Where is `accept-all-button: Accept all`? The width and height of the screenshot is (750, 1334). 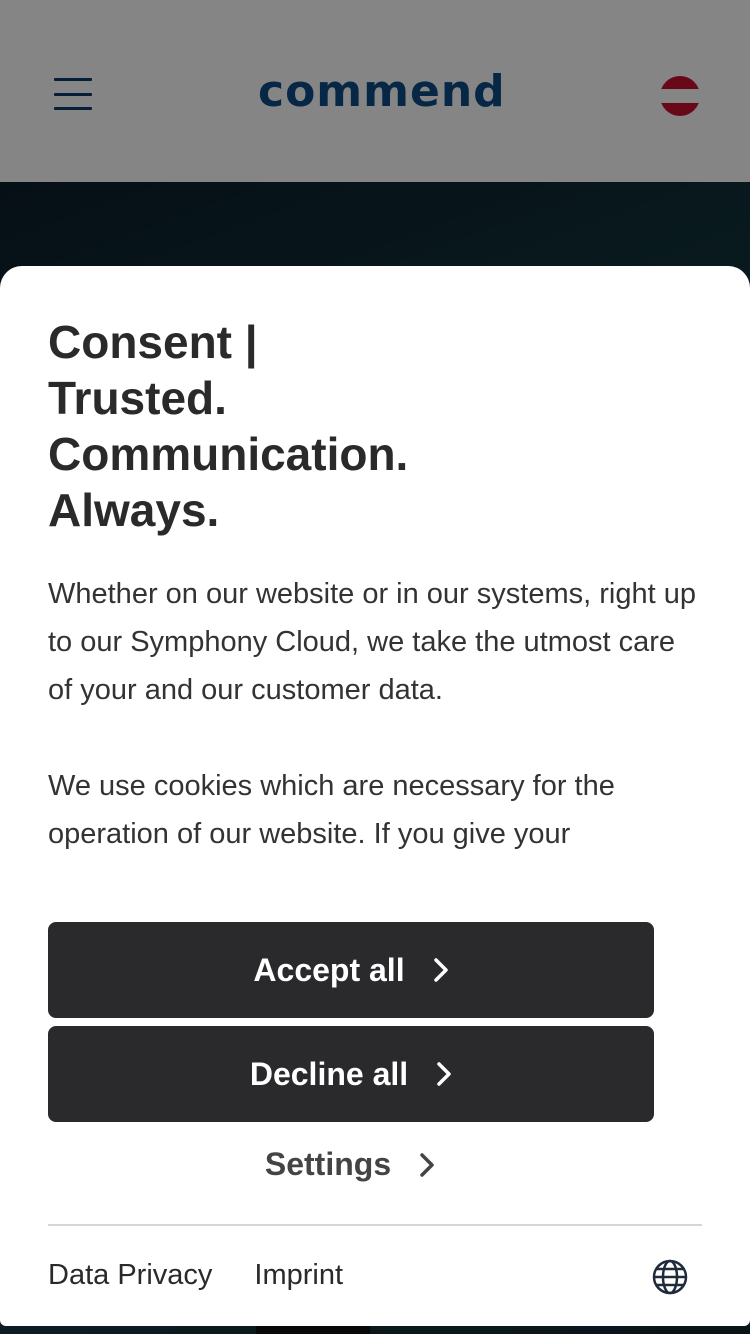
accept-all-button: Accept all is located at coordinates (351, 970).